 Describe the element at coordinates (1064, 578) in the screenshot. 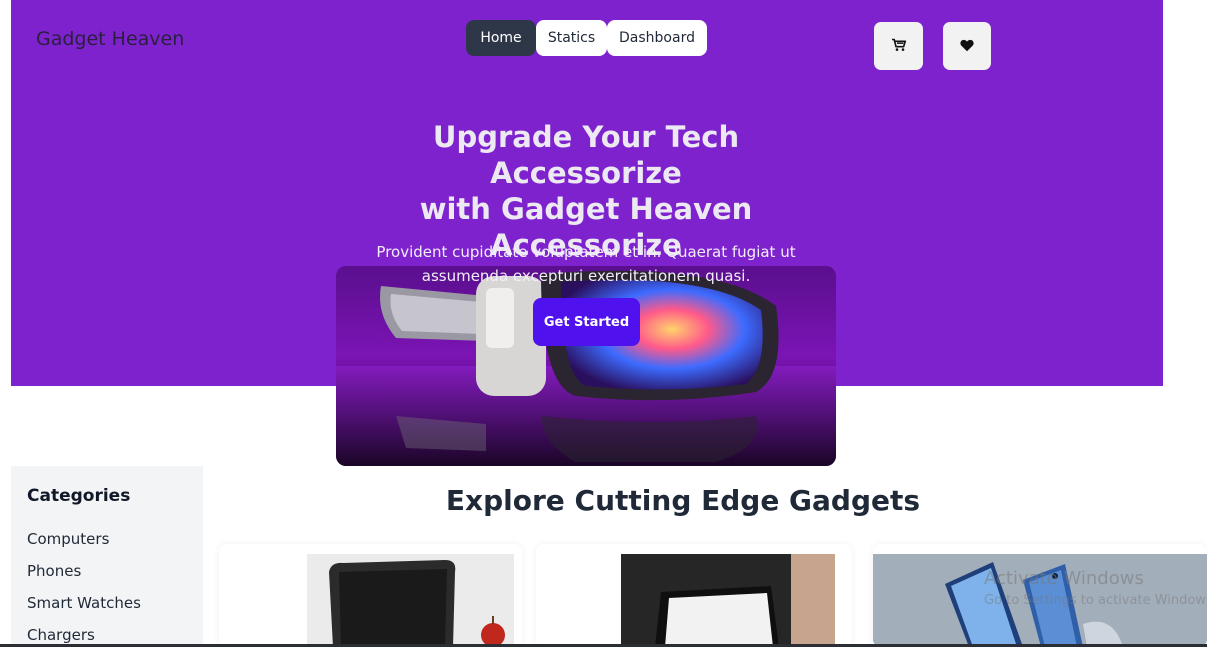

I see `activate-windows-title: Activate Windows` at that location.